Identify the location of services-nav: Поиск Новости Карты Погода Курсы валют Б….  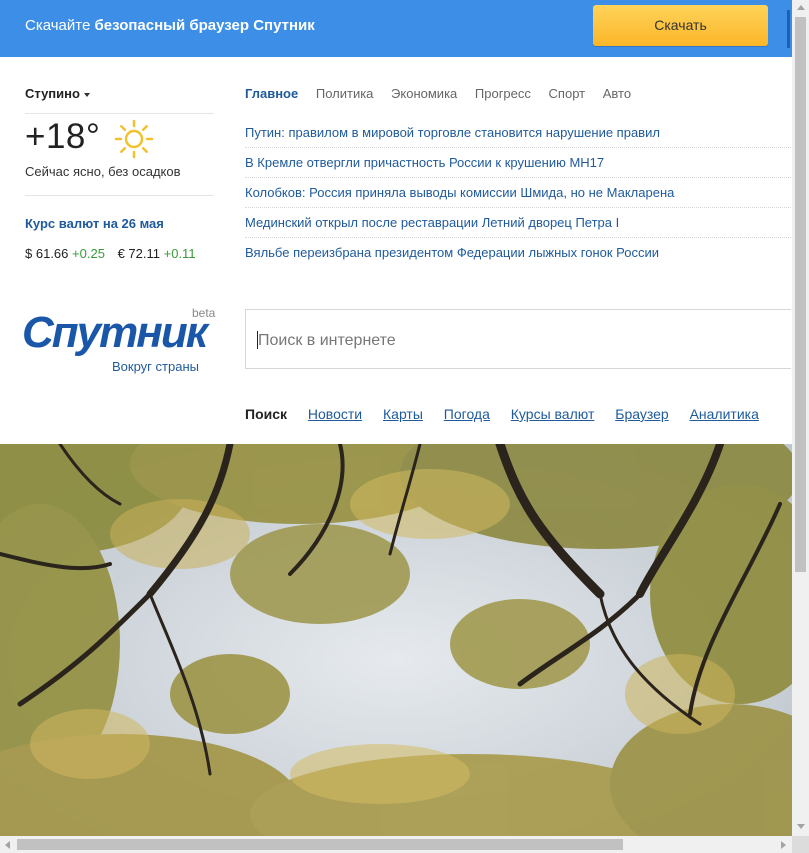
(510, 414).